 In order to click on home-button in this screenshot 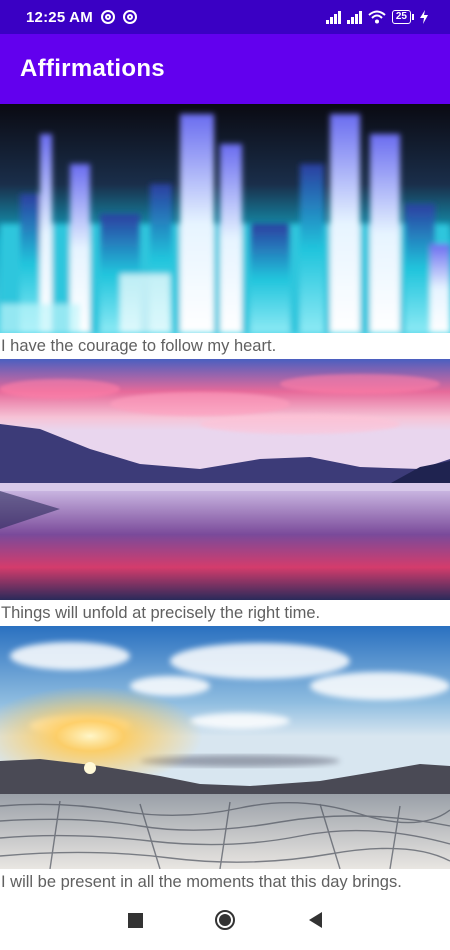, I will do `click(225, 920)`.